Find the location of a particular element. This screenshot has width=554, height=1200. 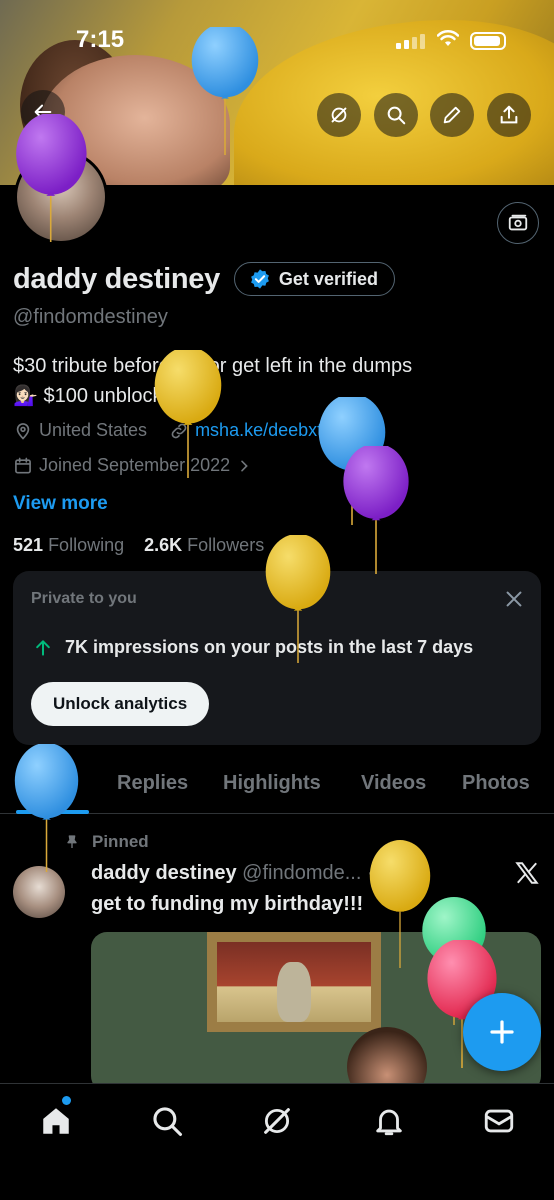

pinned-label: Pinned is located at coordinates (120, 841).